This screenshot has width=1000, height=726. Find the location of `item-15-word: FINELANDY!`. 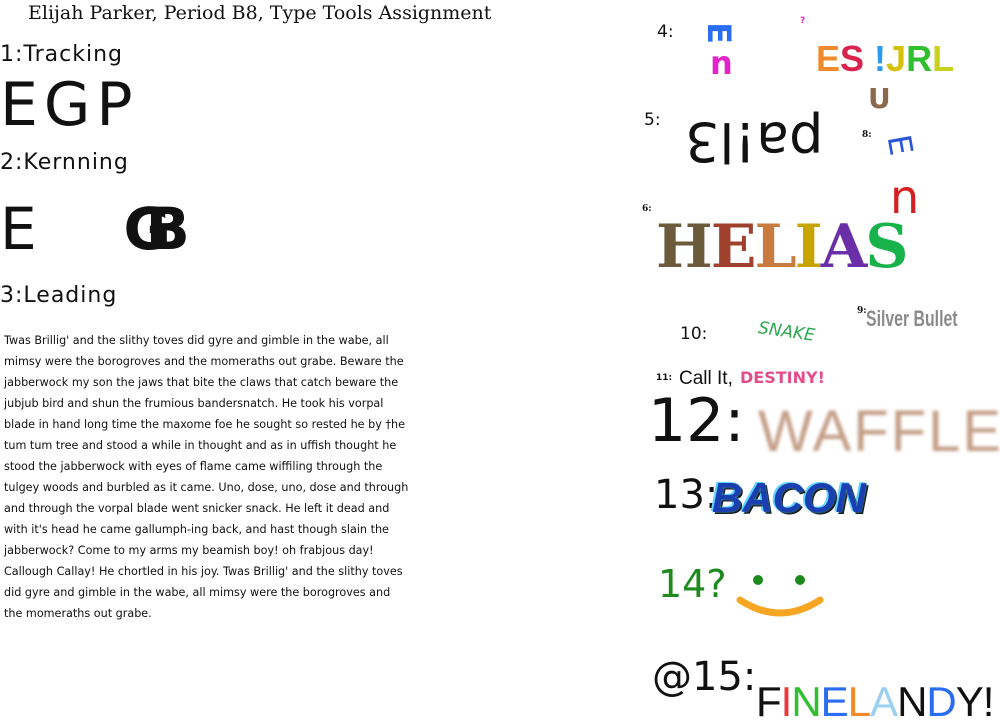

item-15-word: FINELANDY! is located at coordinates (875, 702).